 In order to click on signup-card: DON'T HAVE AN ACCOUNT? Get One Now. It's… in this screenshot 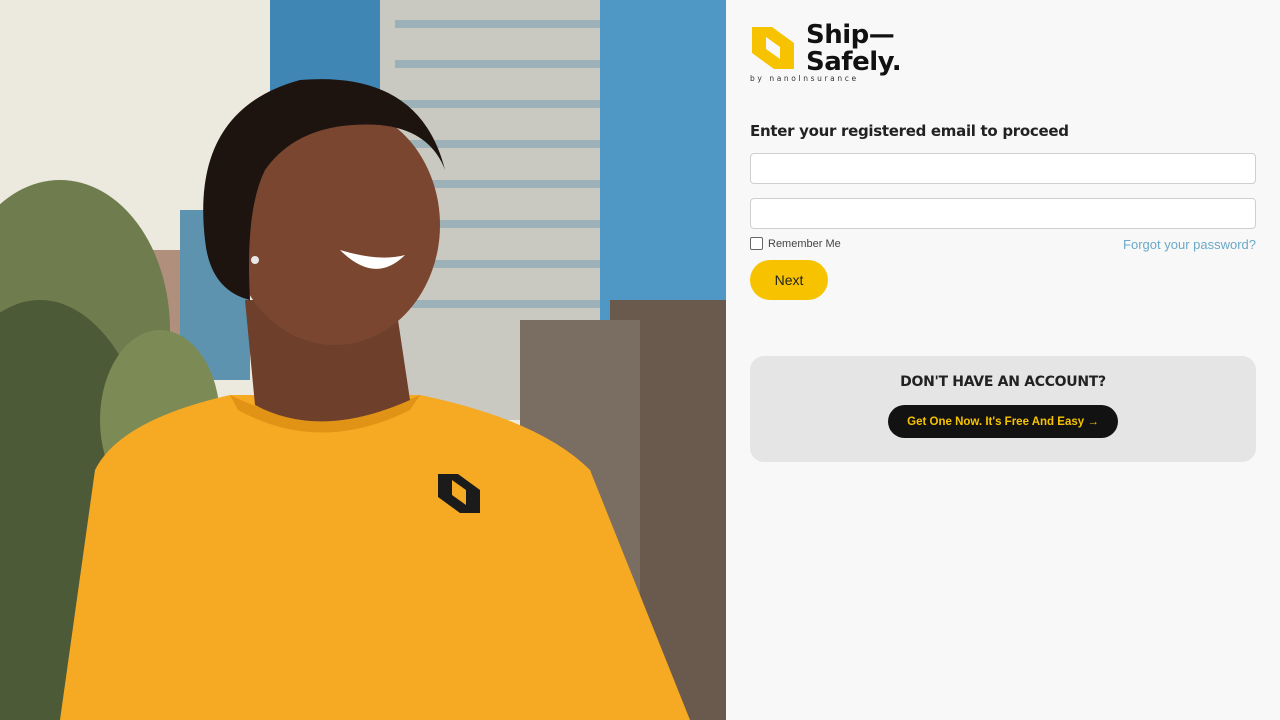, I will do `click(1003, 409)`.